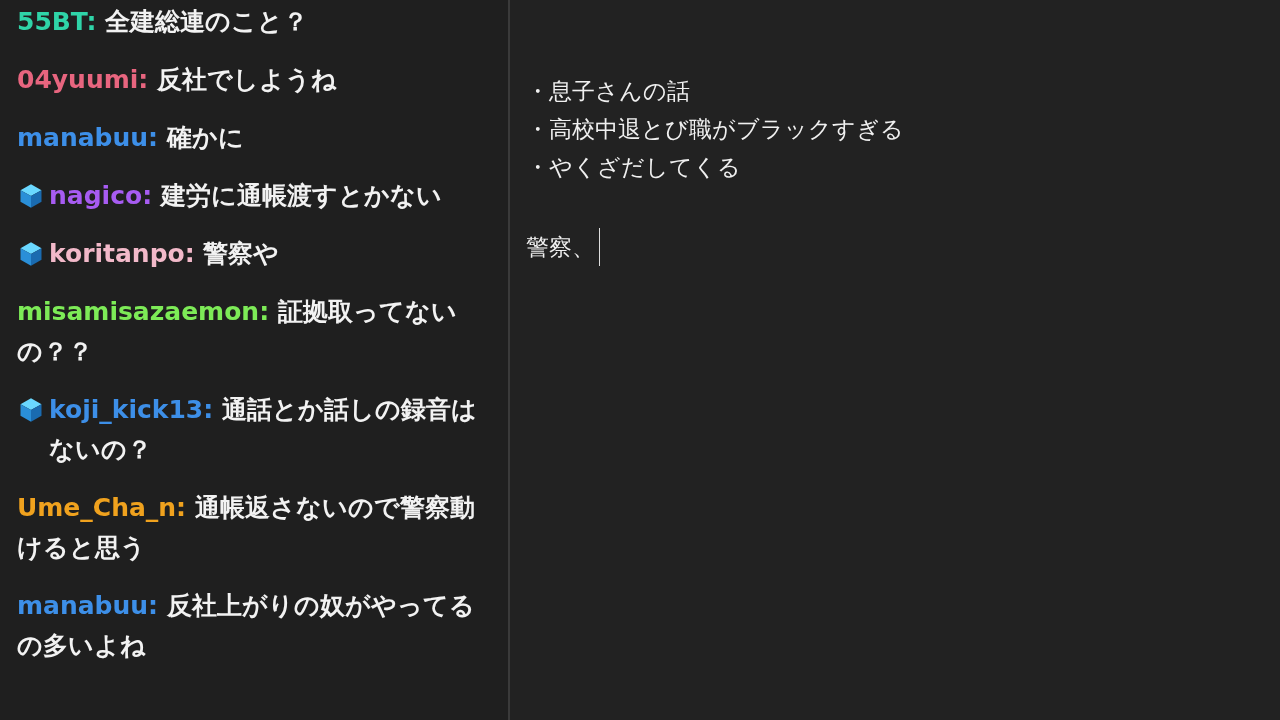 This screenshot has width=1280, height=720. Describe the element at coordinates (560, 247) in the screenshot. I see `note-line: 警察、` at that location.